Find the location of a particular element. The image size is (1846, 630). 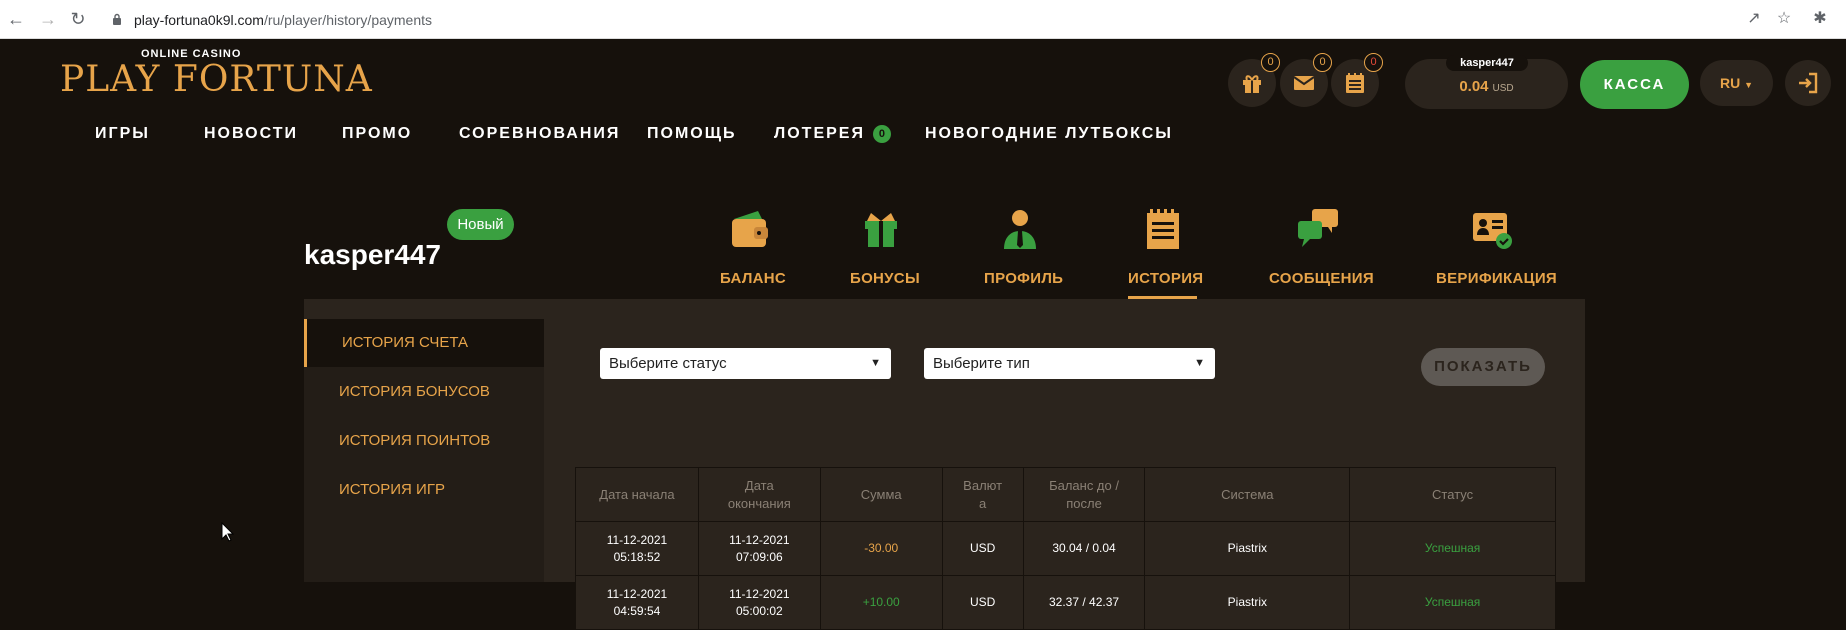

type-select: Выберите тип ▼ is located at coordinates (1069, 363).